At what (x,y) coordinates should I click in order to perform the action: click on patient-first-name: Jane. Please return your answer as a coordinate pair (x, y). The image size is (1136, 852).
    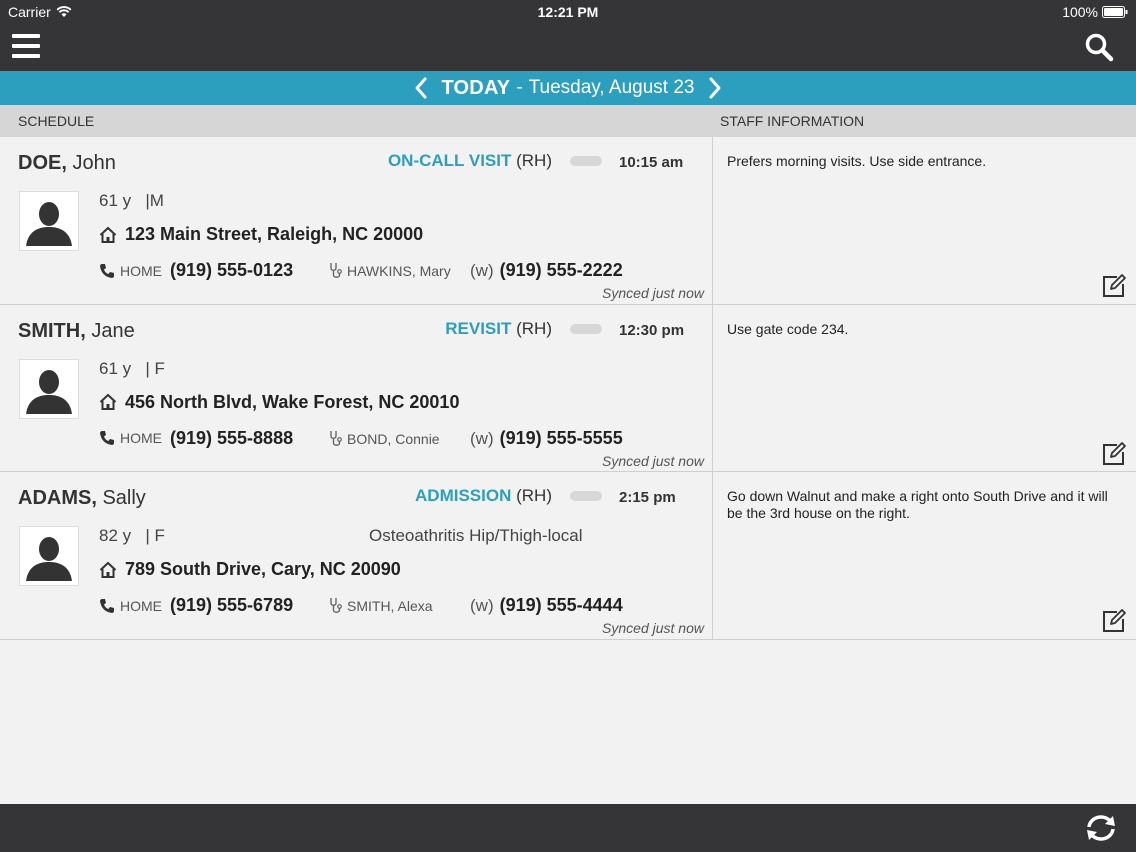
    Looking at the image, I should click on (113, 330).